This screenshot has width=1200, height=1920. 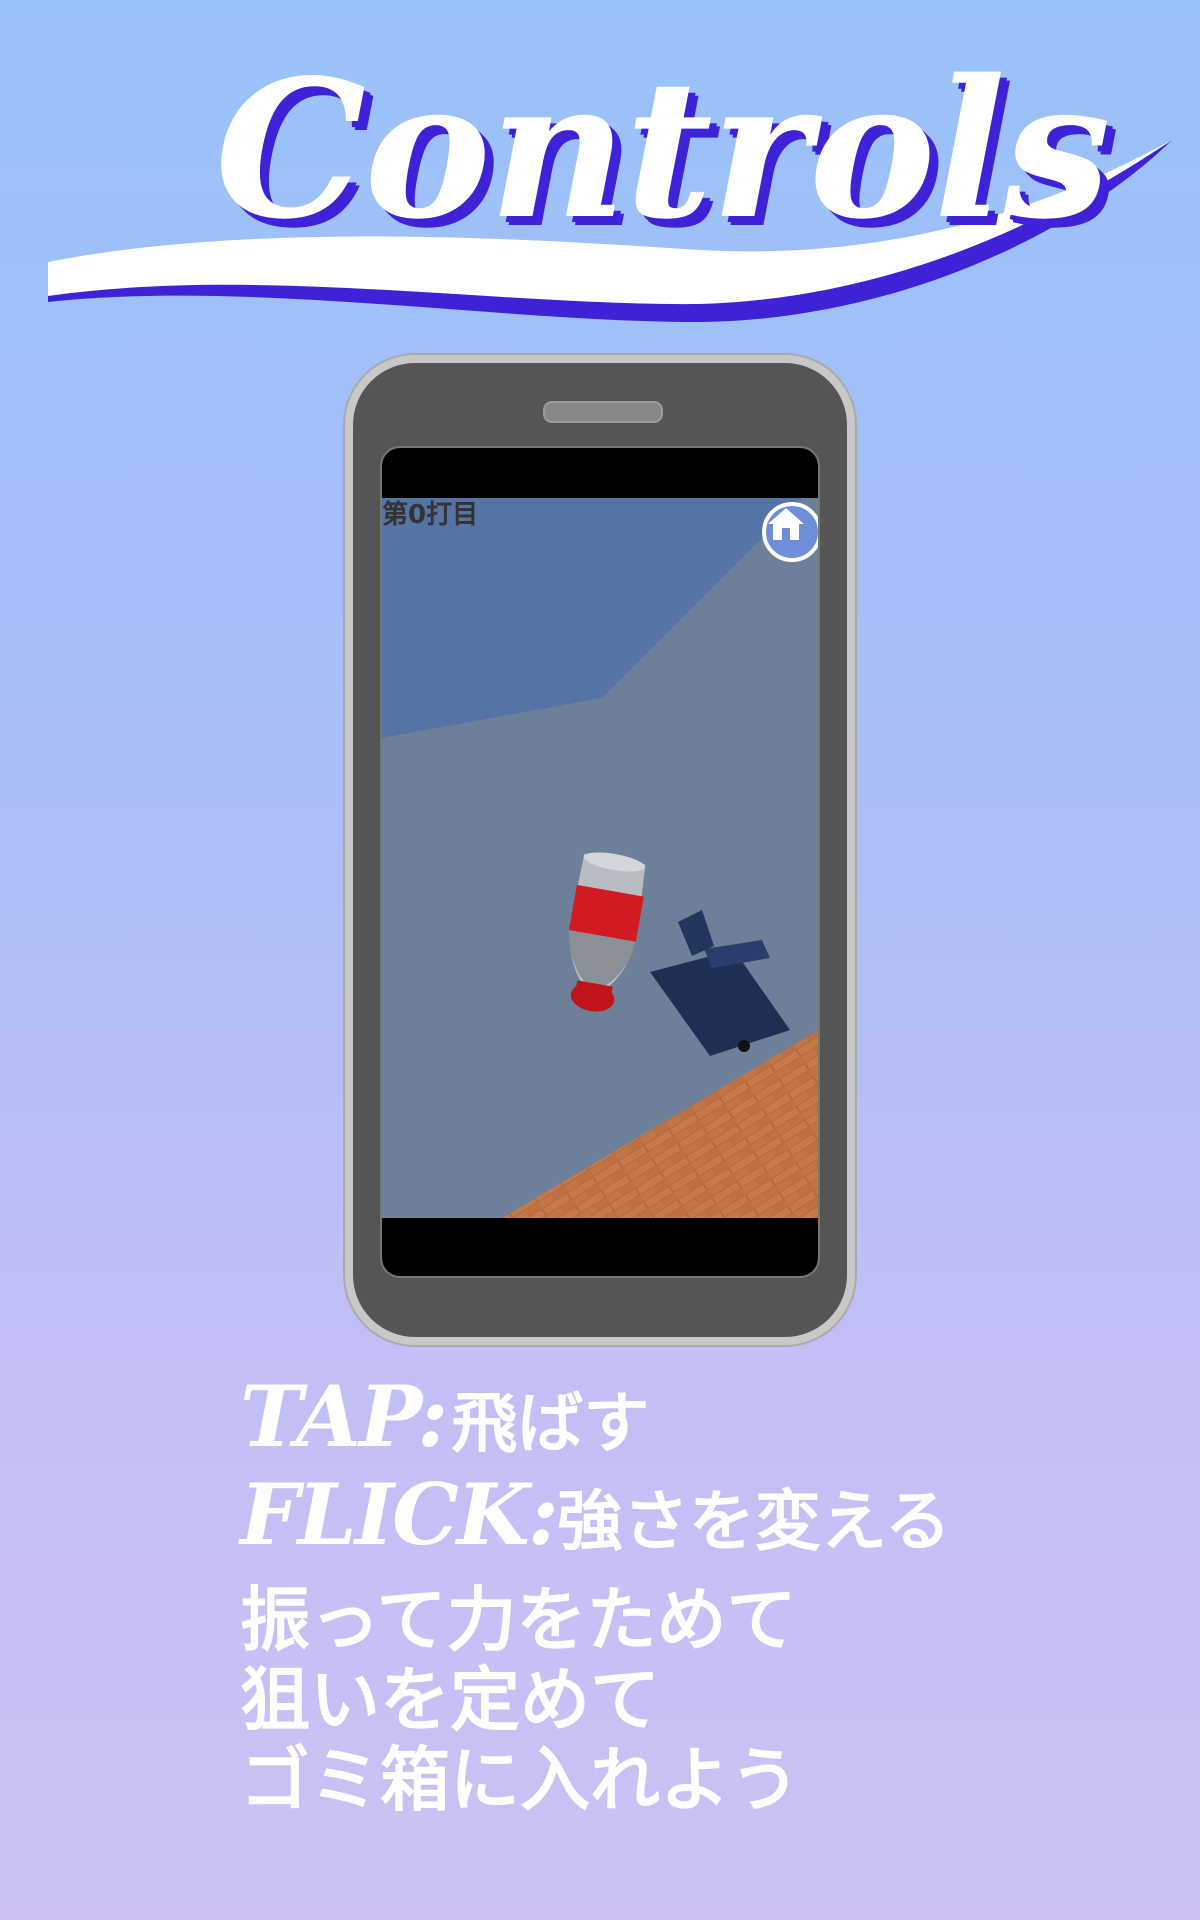 I want to click on page-title: Controls, so click(x=663, y=149).